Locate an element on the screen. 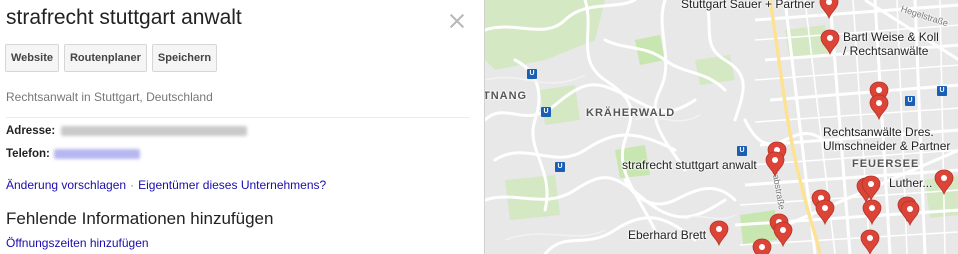 The height and width of the screenshot is (254, 958). missing-info-heading: Fehlende Informationen hinzufügen is located at coordinates (140, 218).